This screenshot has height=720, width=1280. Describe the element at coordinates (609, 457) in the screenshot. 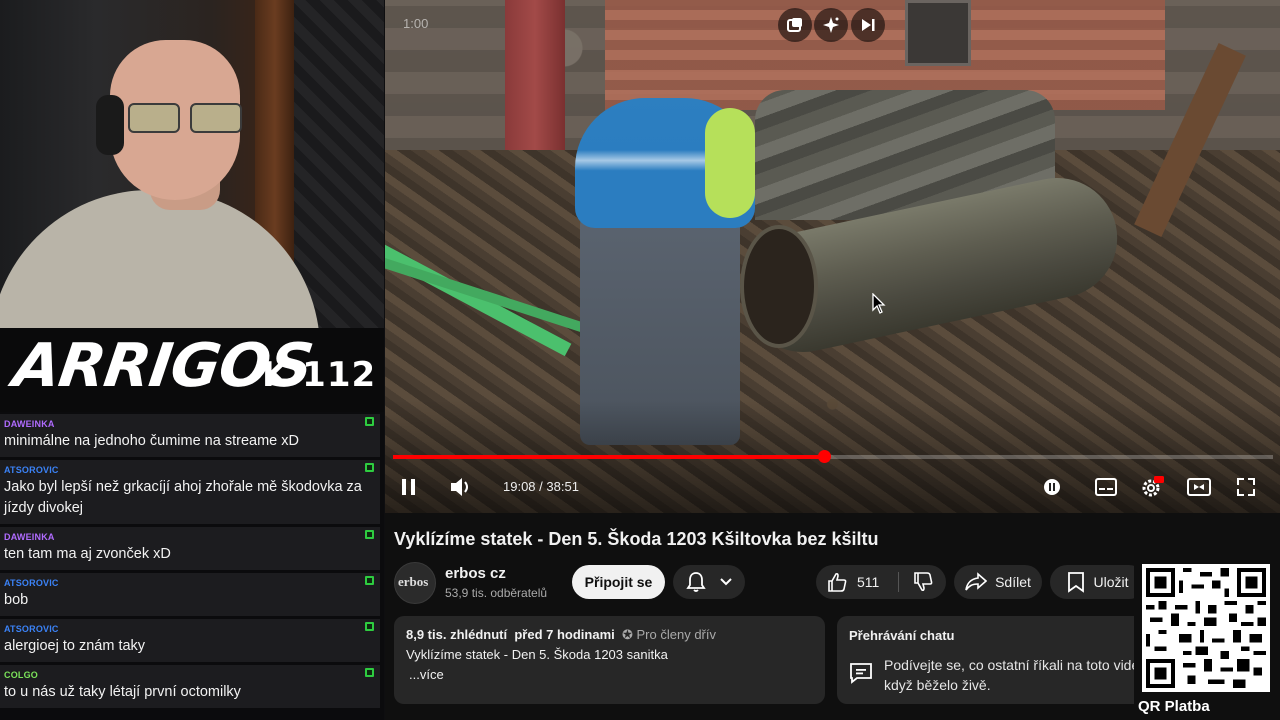

I see `progress-played` at that location.